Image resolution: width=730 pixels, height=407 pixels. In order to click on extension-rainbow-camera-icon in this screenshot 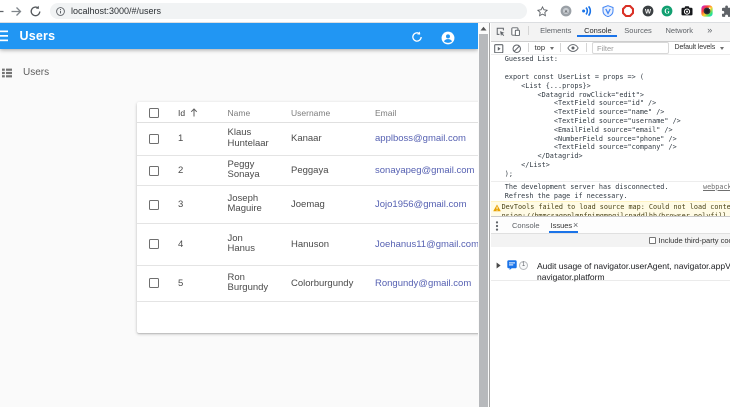, I will do `click(706, 11)`.